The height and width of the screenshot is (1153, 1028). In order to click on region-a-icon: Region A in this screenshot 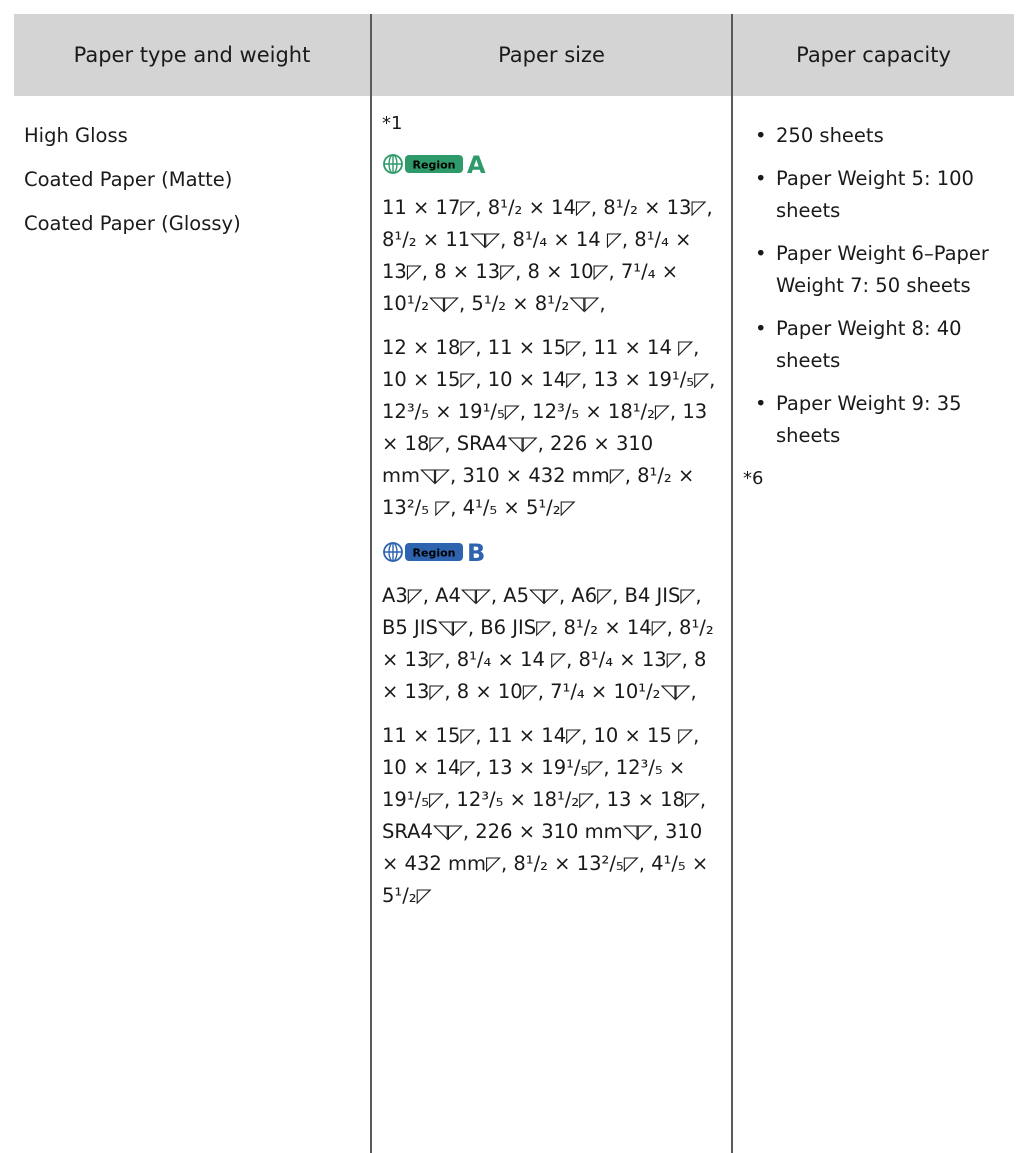, I will do `click(434, 164)`.